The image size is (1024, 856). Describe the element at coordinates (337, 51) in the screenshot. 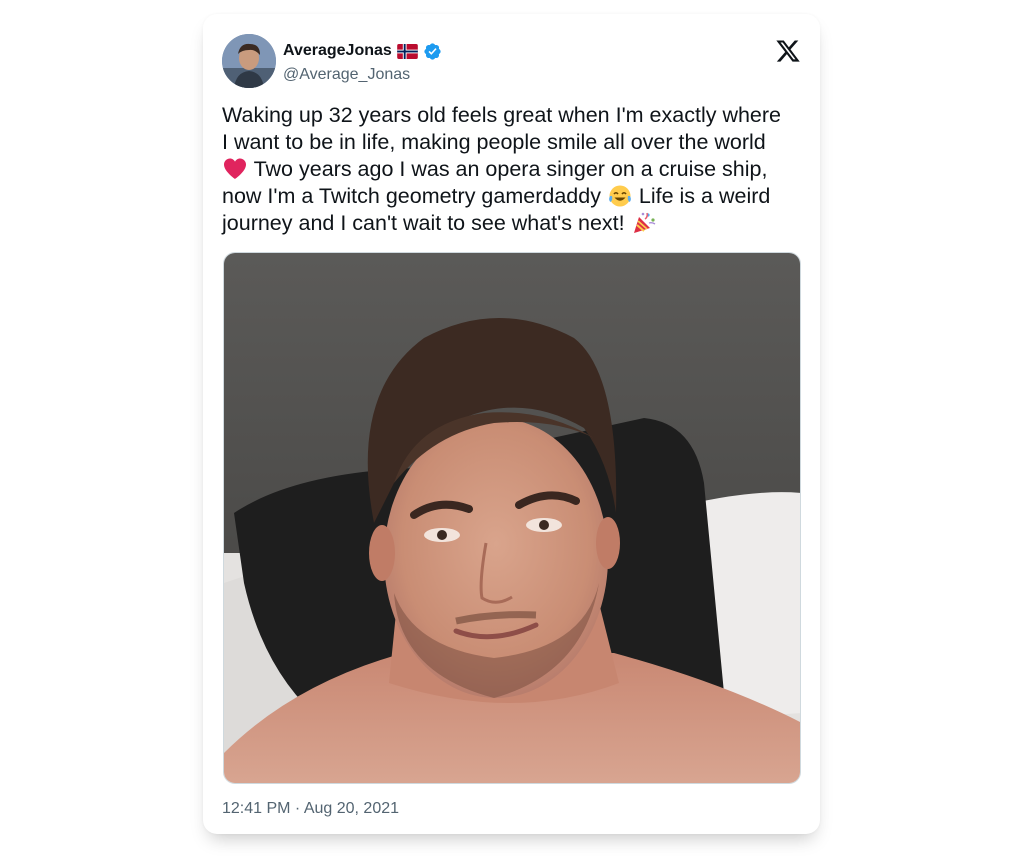

I see `display-name: AverageJonas` at that location.